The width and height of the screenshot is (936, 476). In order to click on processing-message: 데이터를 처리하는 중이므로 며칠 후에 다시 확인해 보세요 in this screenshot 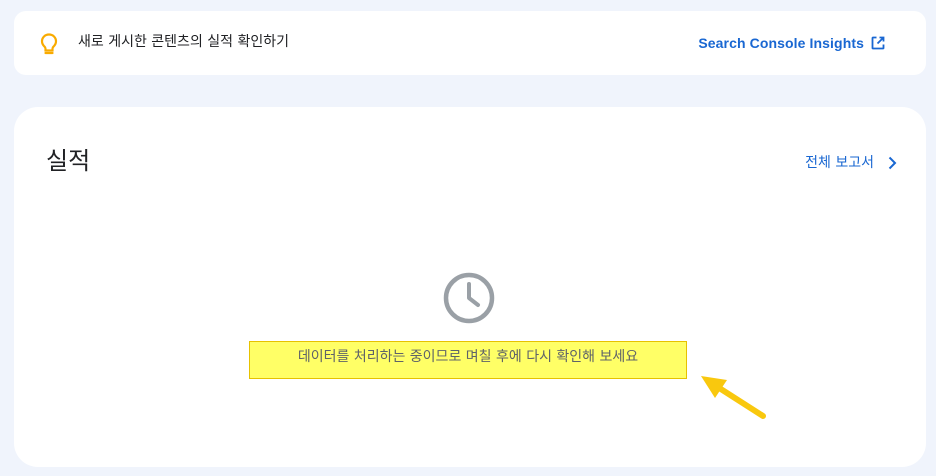, I will do `click(468, 360)`.